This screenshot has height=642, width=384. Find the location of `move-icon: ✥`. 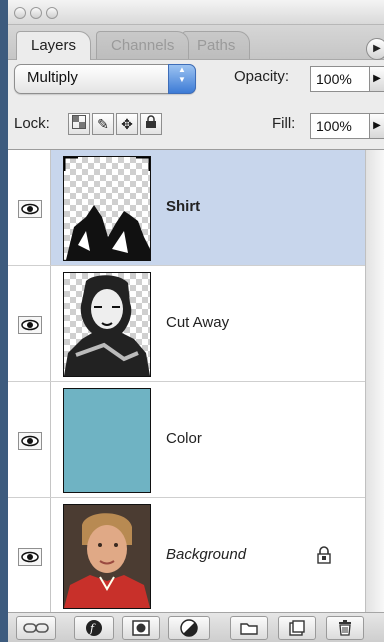

move-icon: ✥ is located at coordinates (127, 124).